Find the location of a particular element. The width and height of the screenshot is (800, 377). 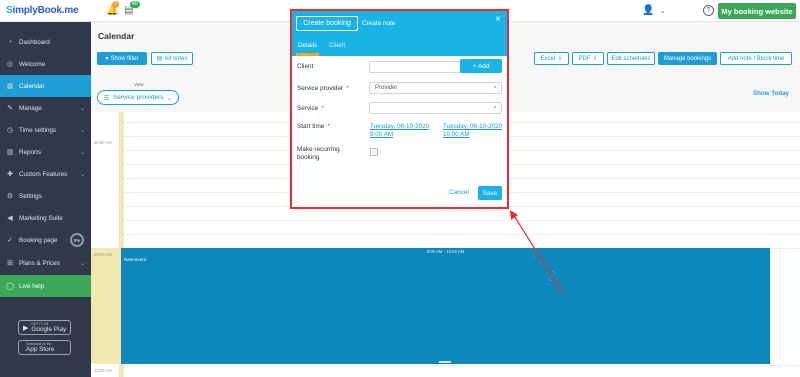

sidebar-item-reports: ▥ Reports ⌄ is located at coordinates (45, 152).